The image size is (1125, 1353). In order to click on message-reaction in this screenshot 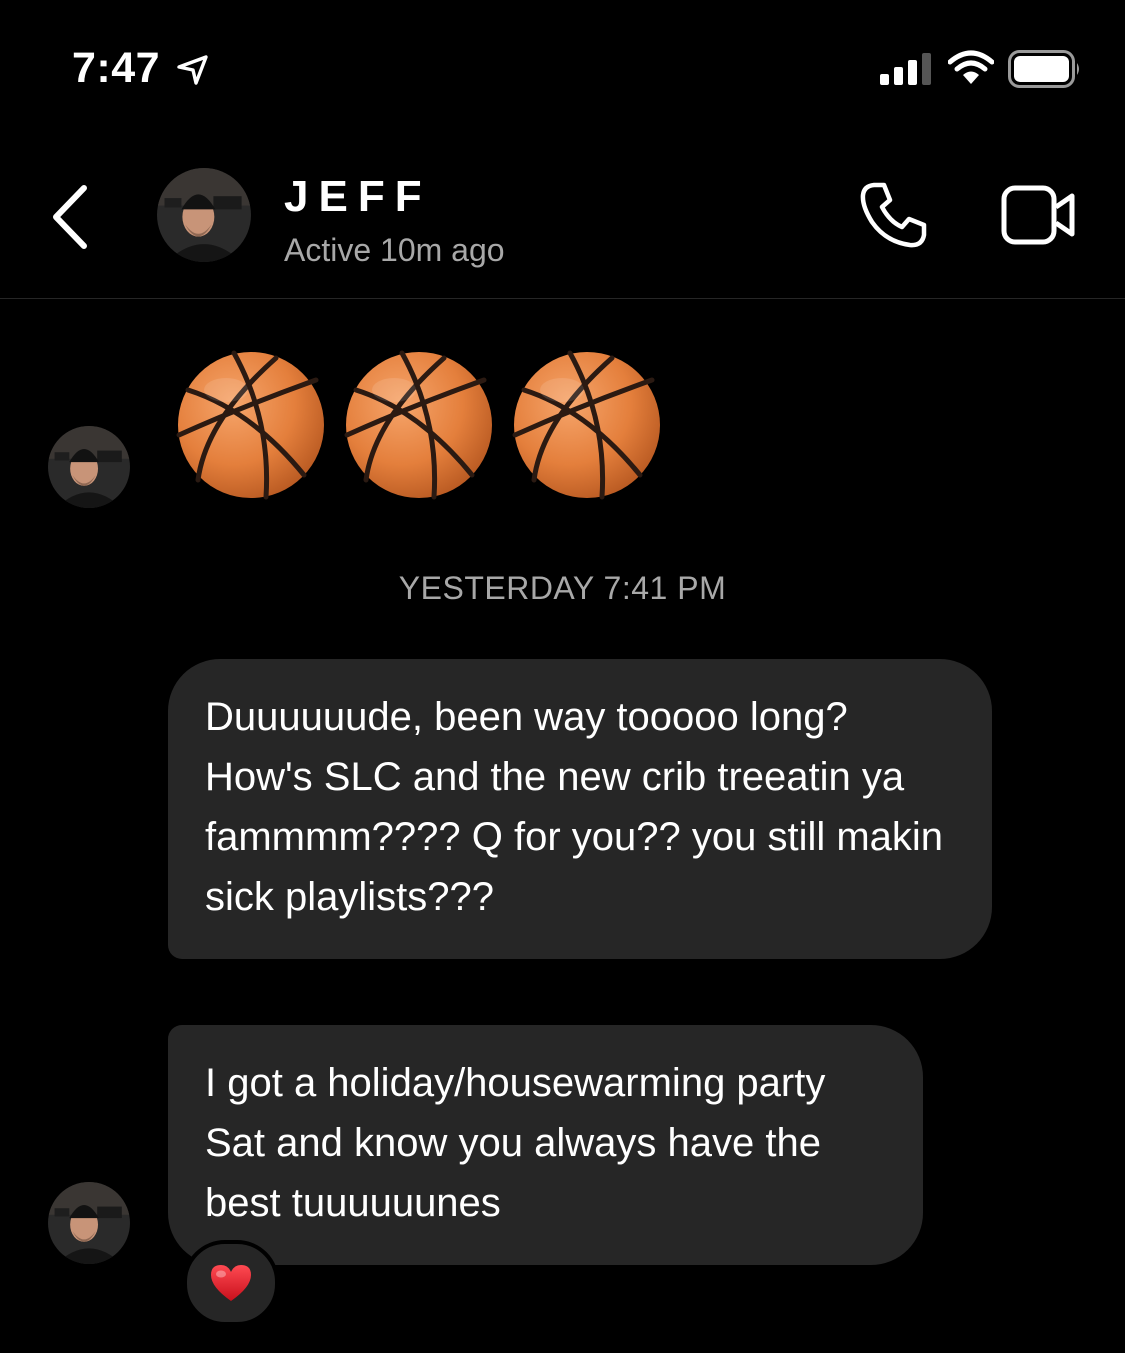, I will do `click(231, 1283)`.